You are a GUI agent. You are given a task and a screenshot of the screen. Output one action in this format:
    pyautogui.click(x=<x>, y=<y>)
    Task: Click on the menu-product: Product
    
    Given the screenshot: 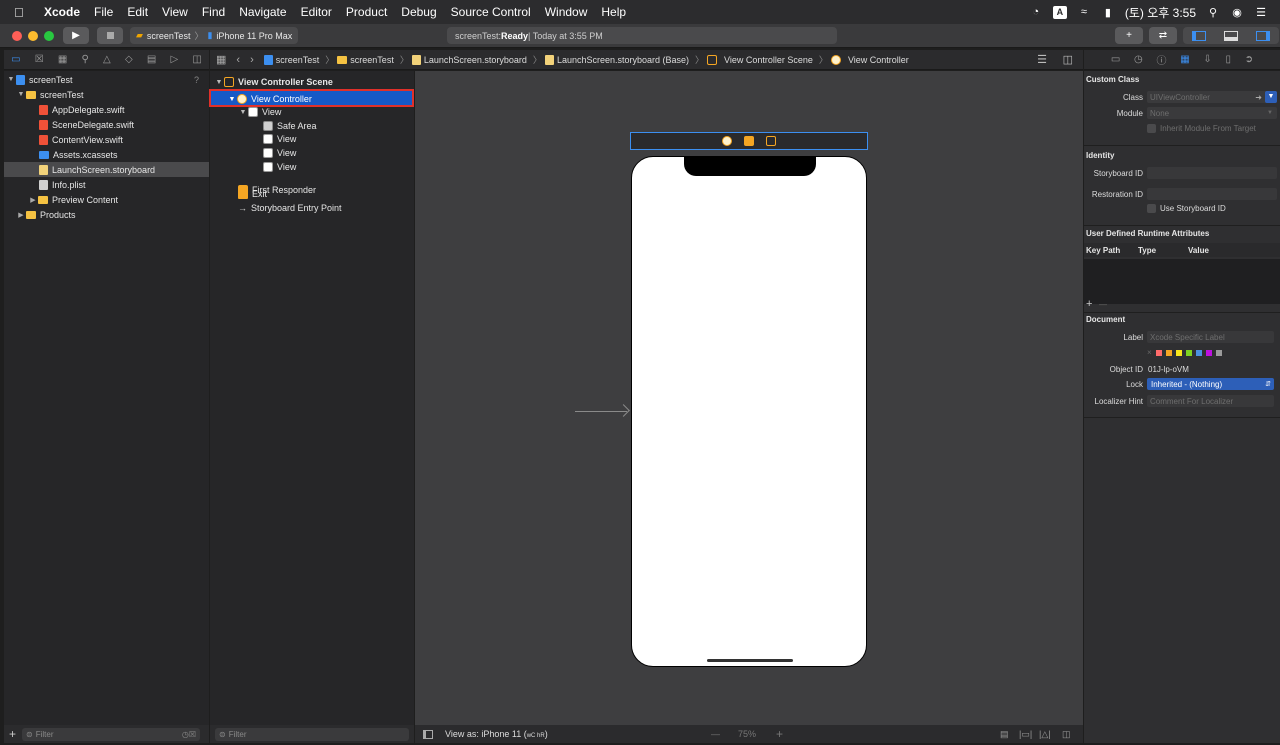 What is the action you would take?
    pyautogui.click(x=366, y=12)
    